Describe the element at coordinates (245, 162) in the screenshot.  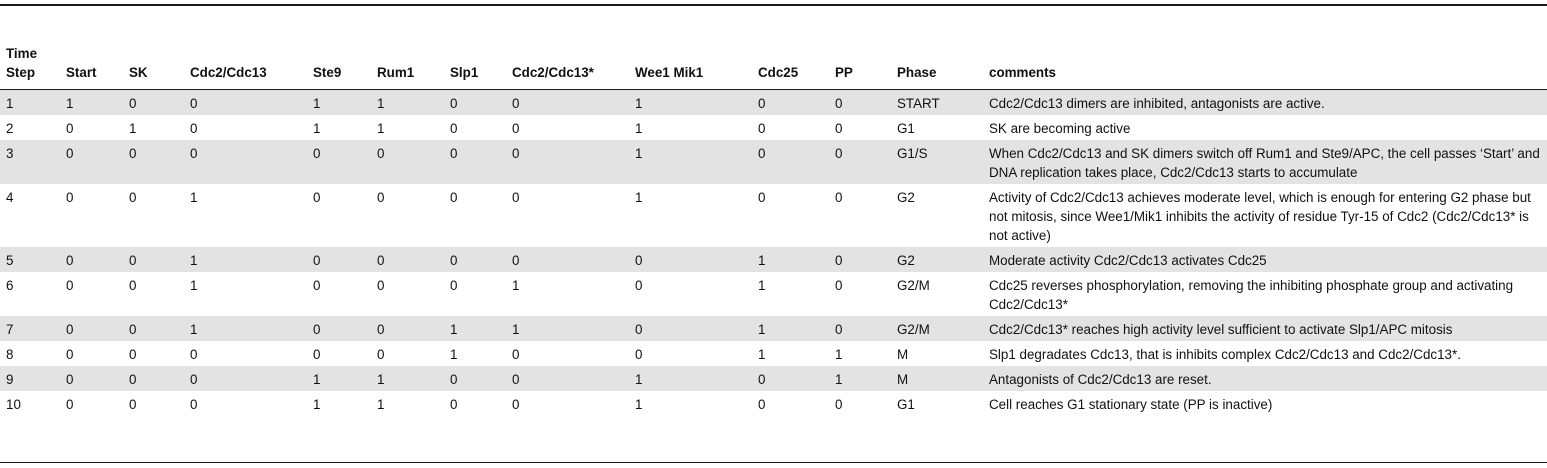
I see `cell-cdc2-cdc13: 0` at that location.